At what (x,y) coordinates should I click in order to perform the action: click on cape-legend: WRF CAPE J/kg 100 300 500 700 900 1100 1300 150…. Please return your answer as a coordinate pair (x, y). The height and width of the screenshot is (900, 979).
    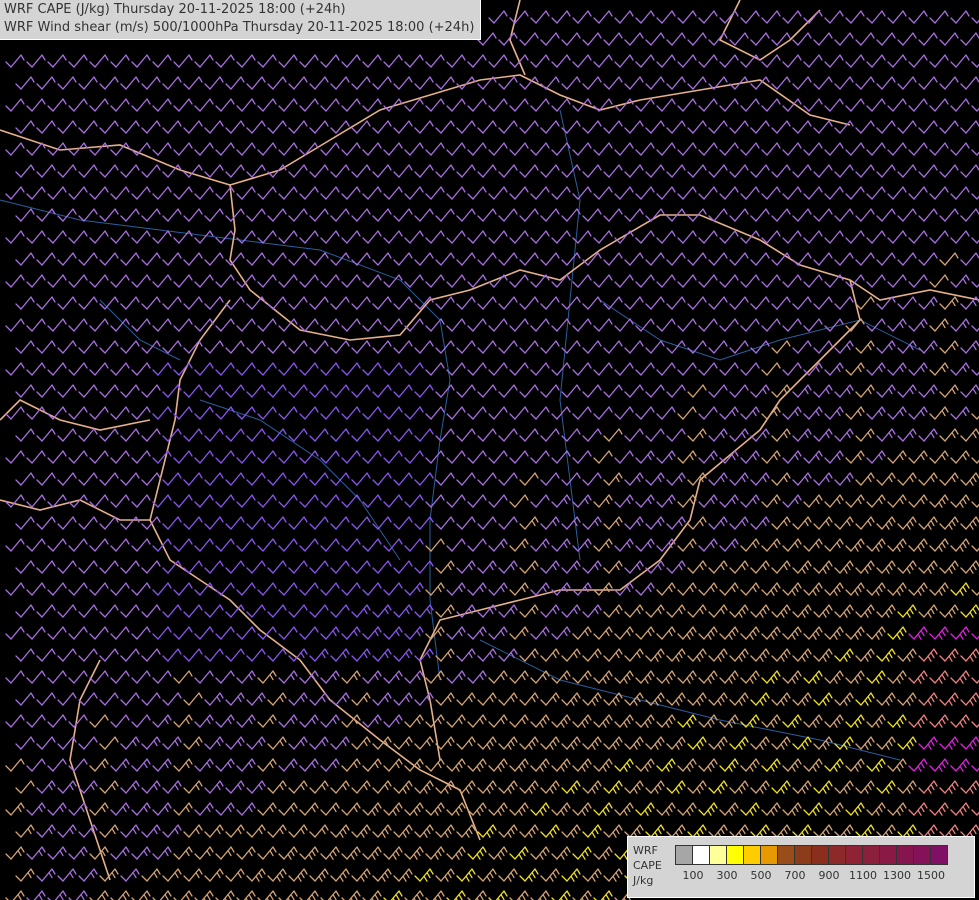
    Looking at the image, I should click on (801, 867).